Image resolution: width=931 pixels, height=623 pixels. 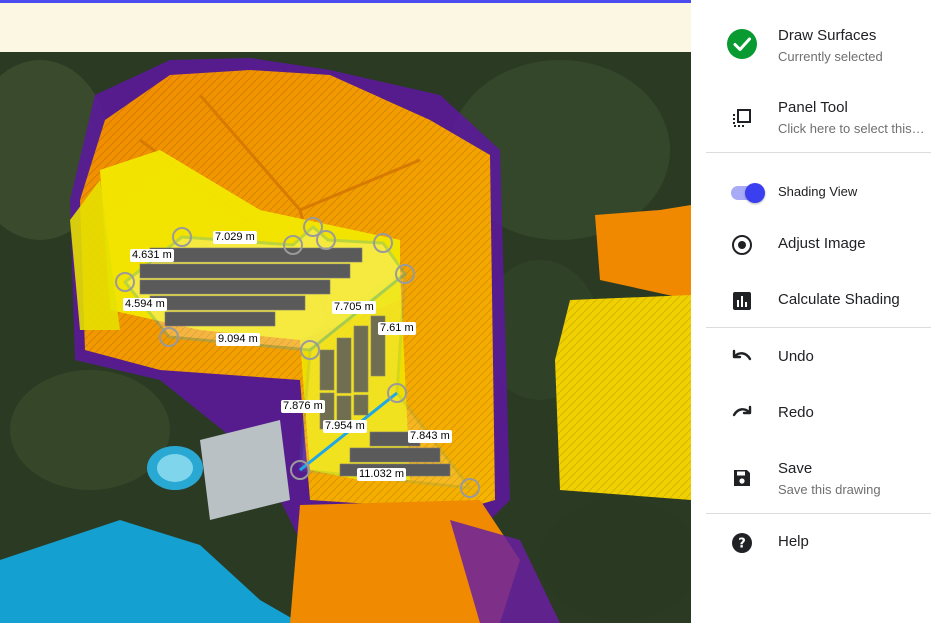 I want to click on help-circle-icon: ?, so click(x=742, y=543).